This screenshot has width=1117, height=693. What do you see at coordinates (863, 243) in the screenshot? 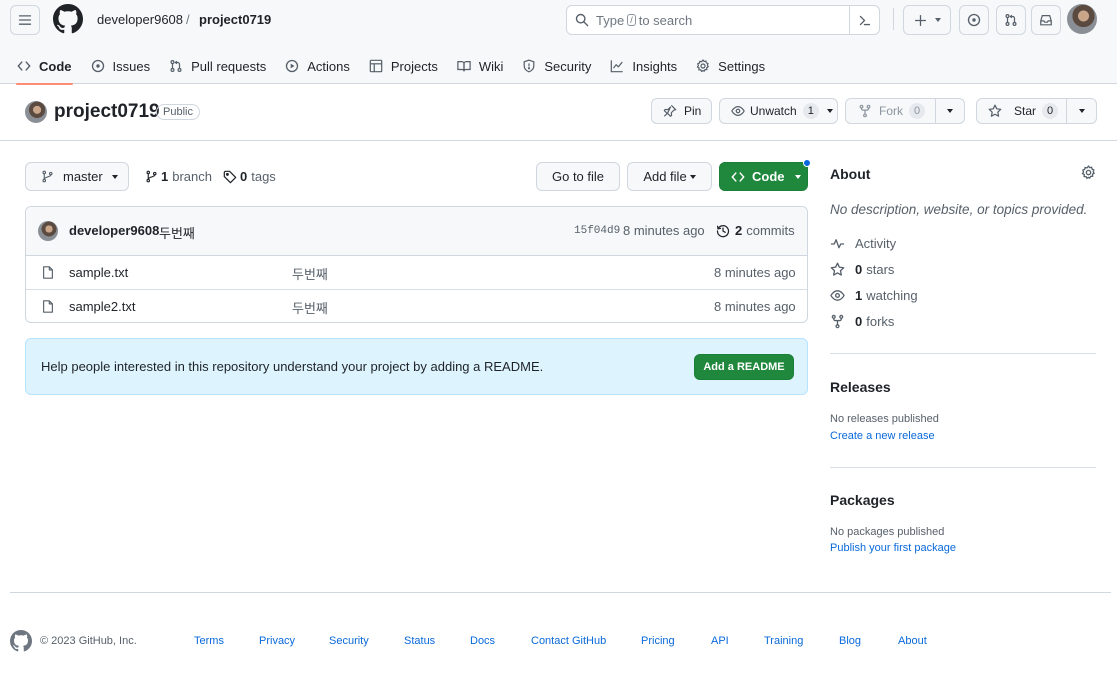
I see `activity-link: Activity` at bounding box center [863, 243].